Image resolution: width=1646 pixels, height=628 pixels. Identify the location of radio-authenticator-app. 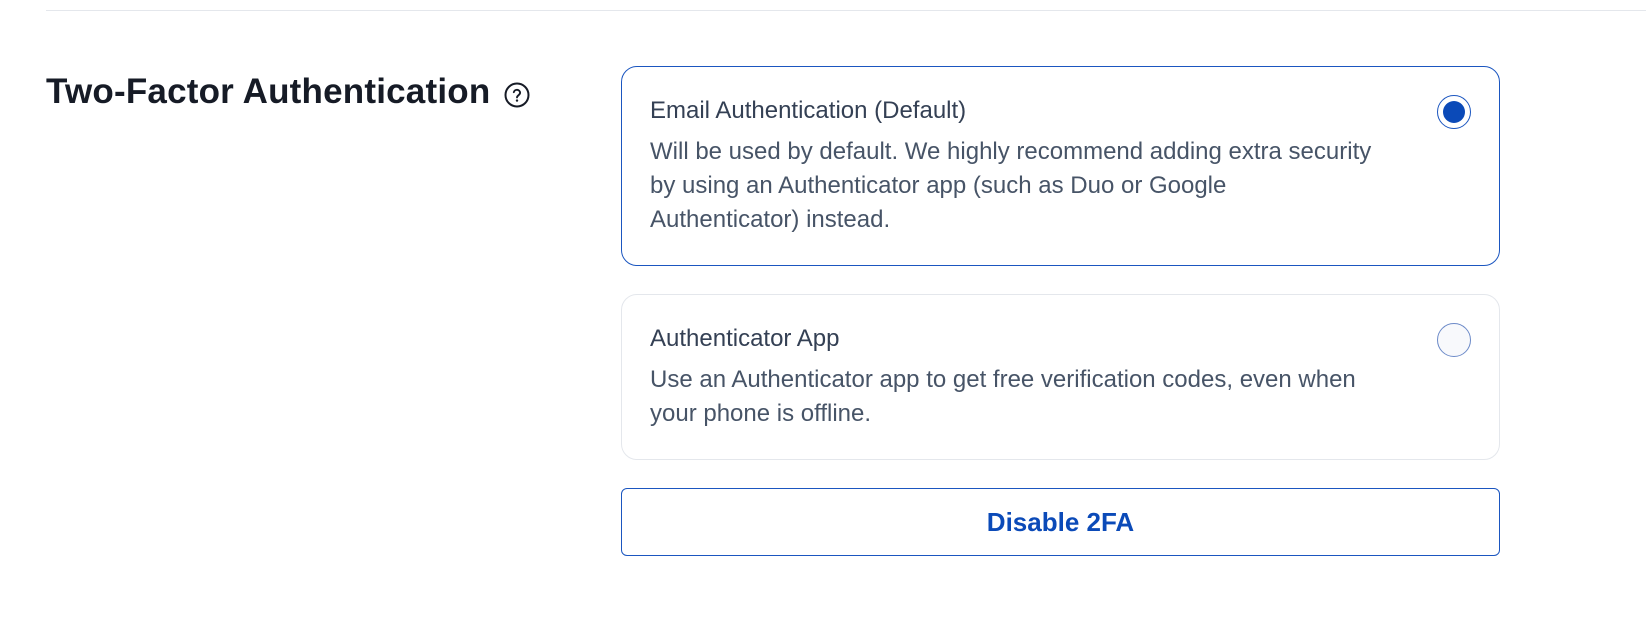
(1454, 340).